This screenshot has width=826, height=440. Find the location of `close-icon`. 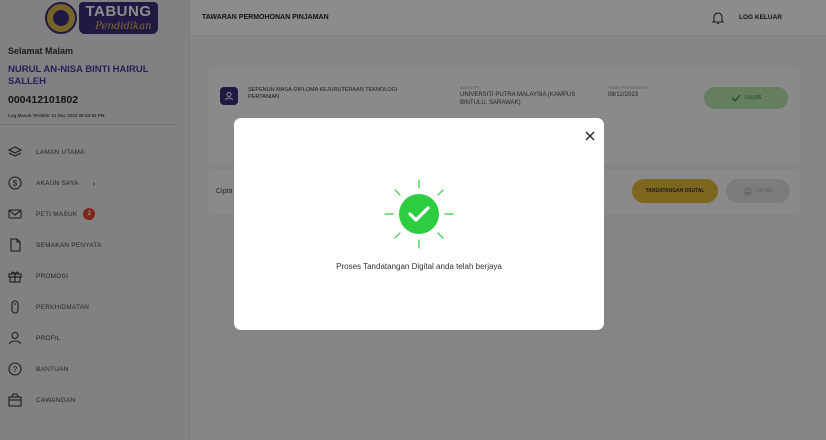

close-icon is located at coordinates (590, 136).